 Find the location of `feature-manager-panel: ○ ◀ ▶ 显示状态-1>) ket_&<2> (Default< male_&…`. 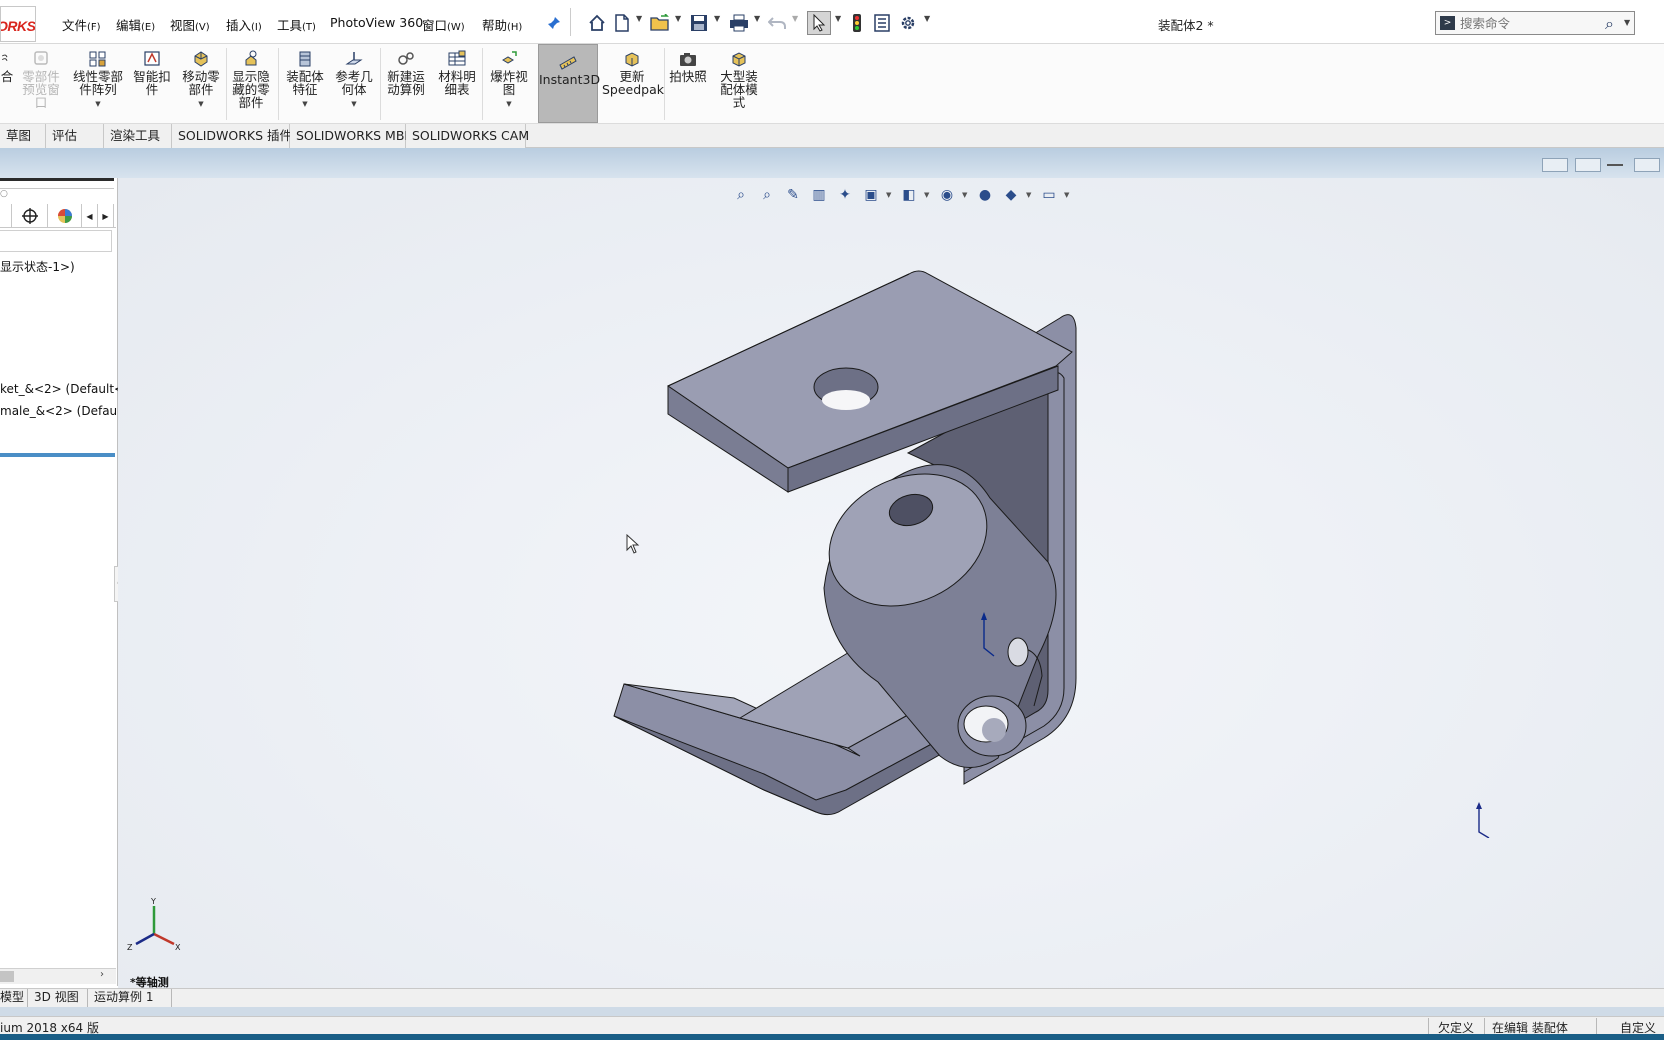

feature-manager-panel: ○ ◀ ▶ 显示状态-1>) ket_&<2> (Default< male_&… is located at coordinates (62, 582).